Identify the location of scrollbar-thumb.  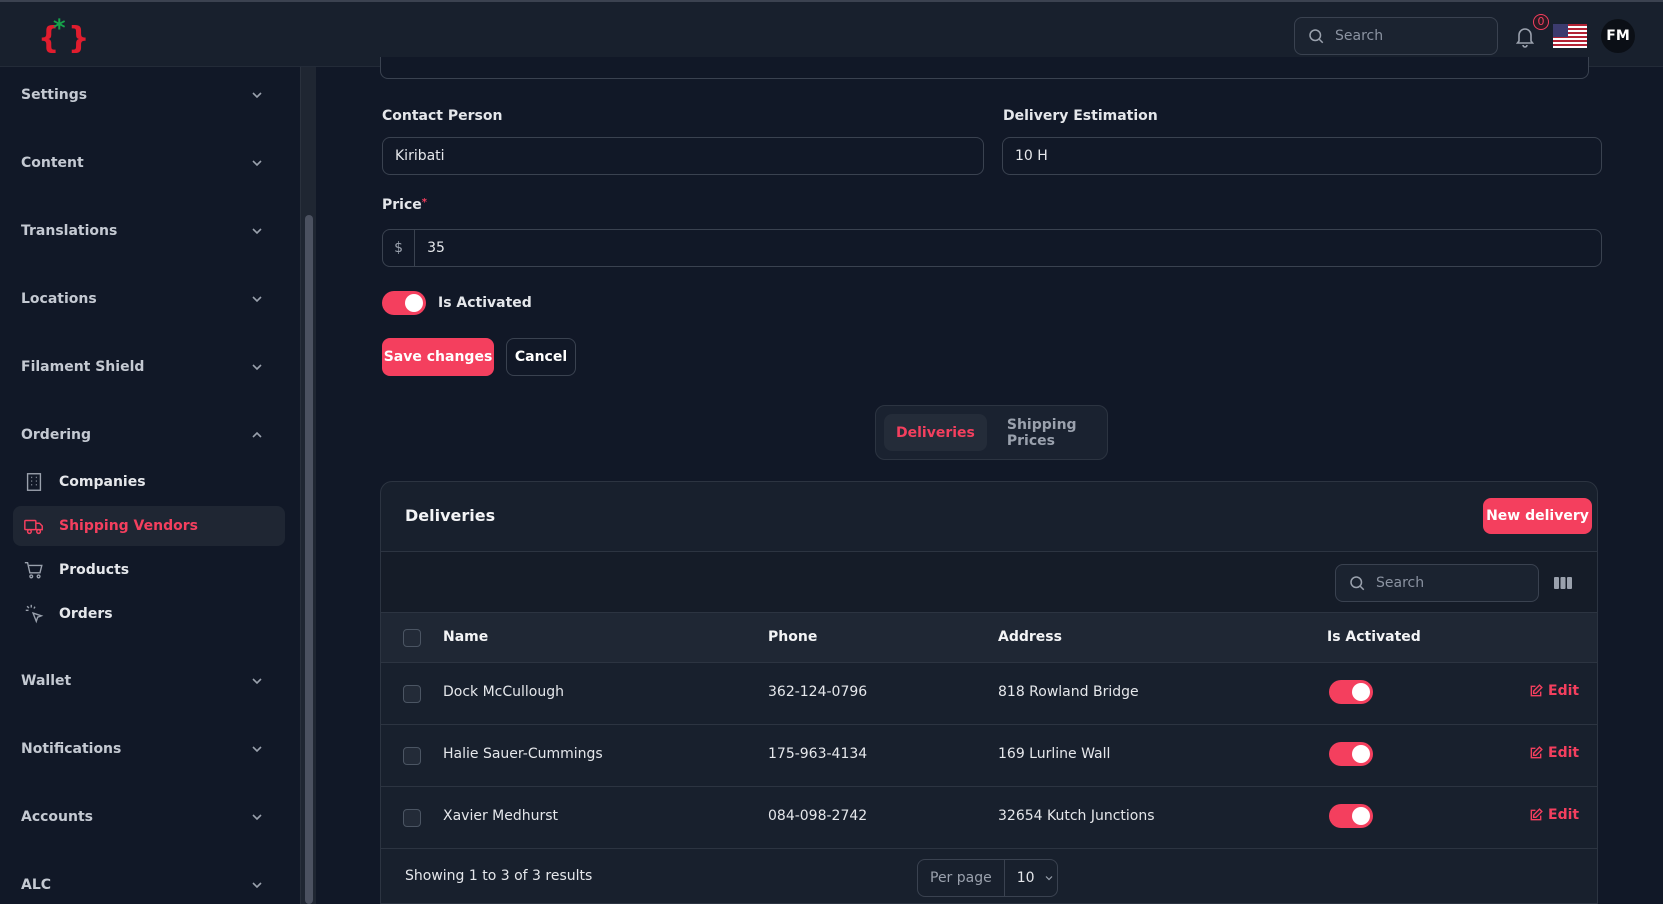
(309, 559).